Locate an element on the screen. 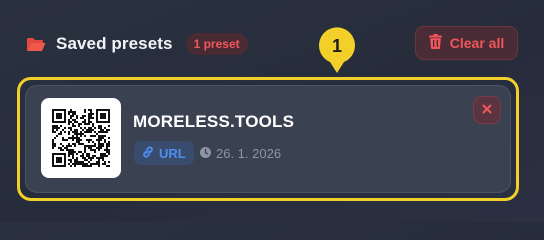  folder-open-icon is located at coordinates (36, 44).